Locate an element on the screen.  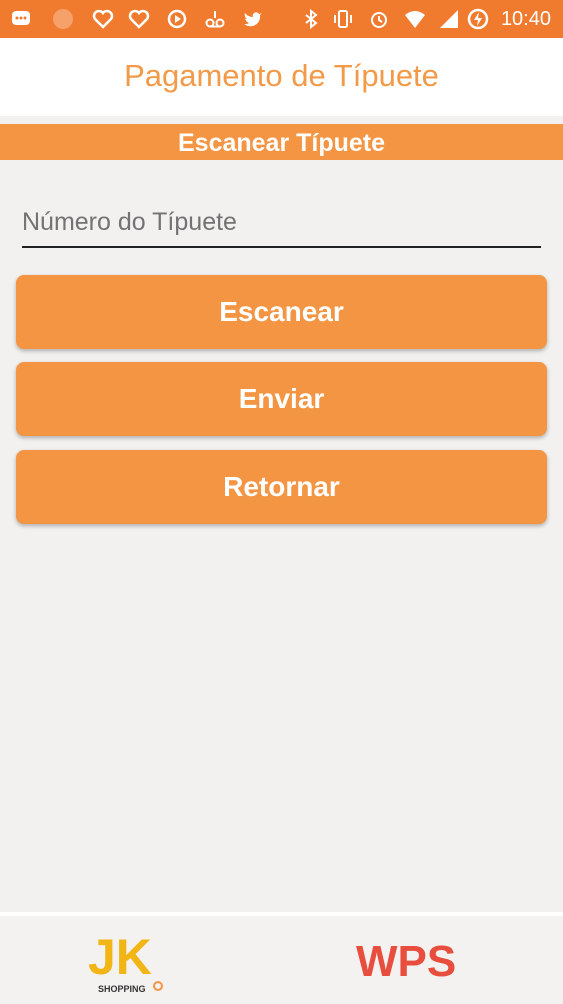
voicemail-icon is located at coordinates (215, 19).